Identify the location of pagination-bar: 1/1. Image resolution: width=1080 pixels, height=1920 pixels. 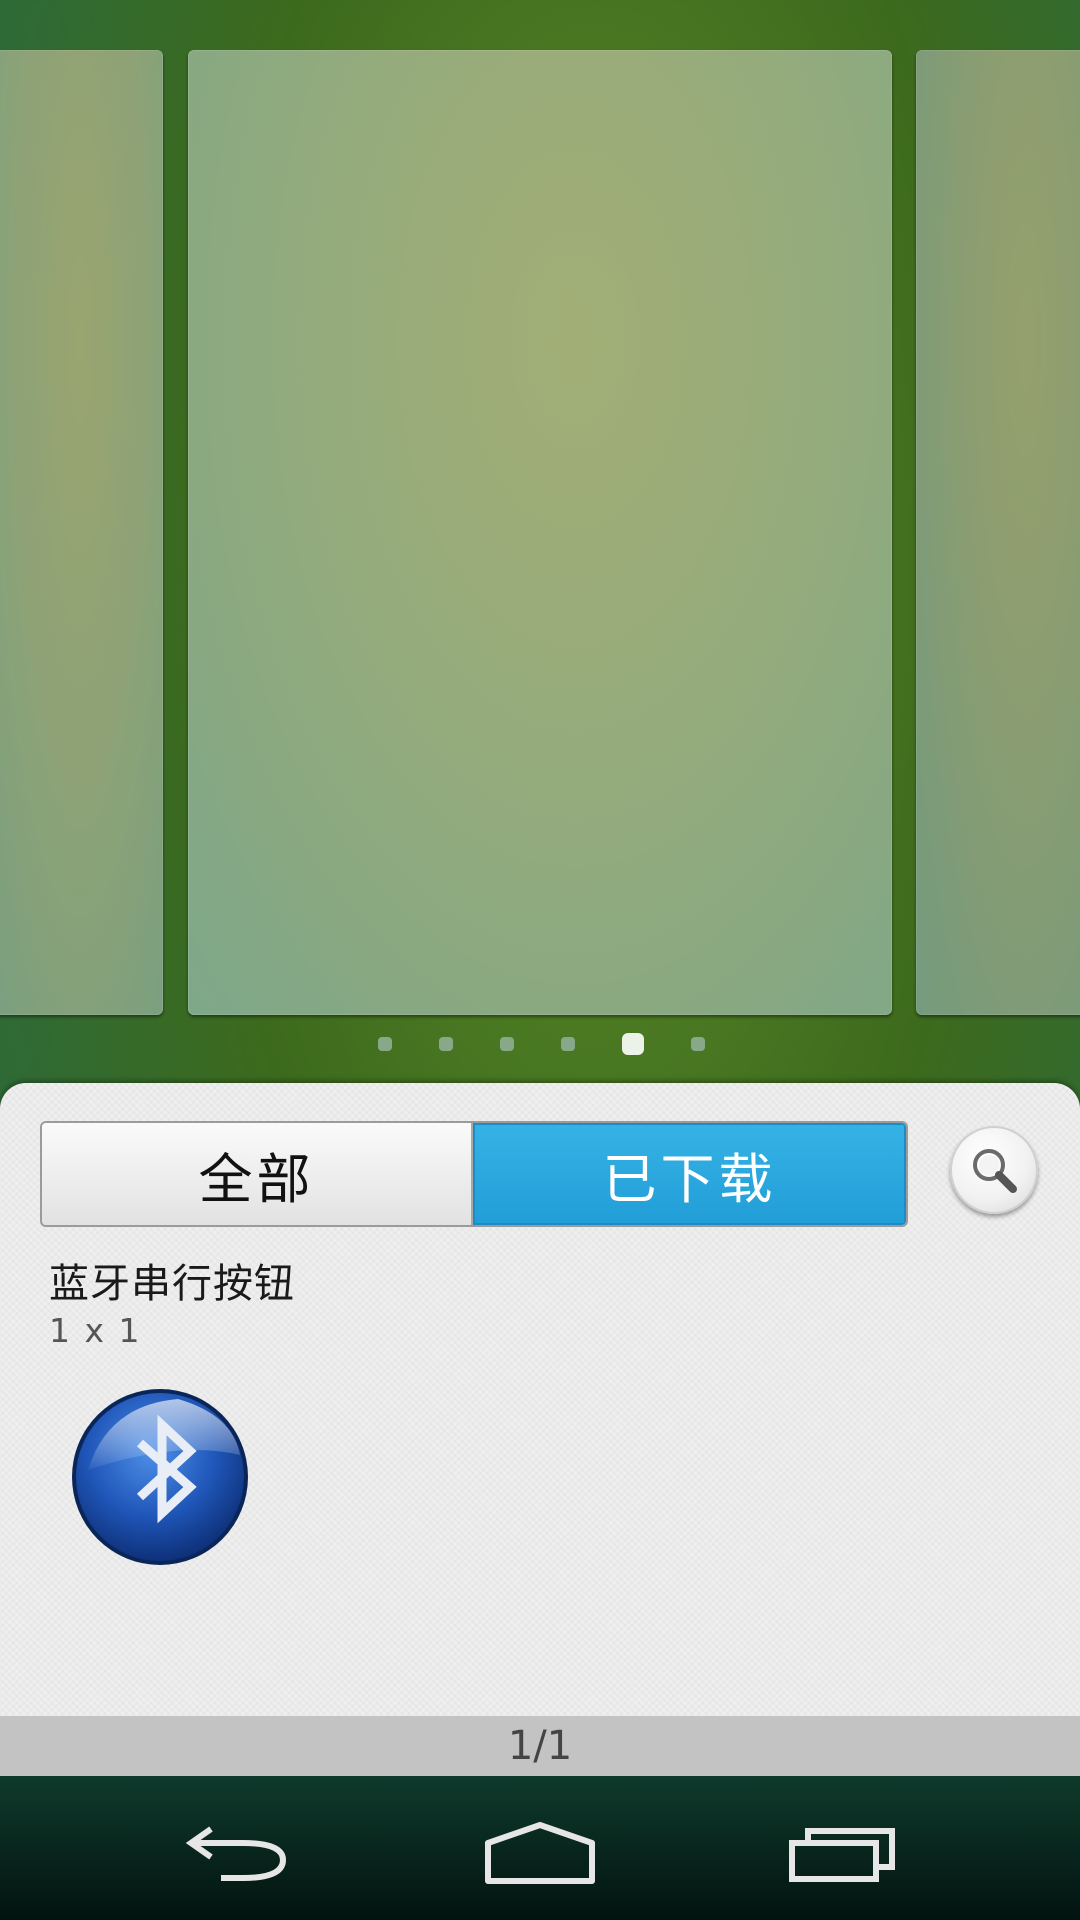
(540, 1746).